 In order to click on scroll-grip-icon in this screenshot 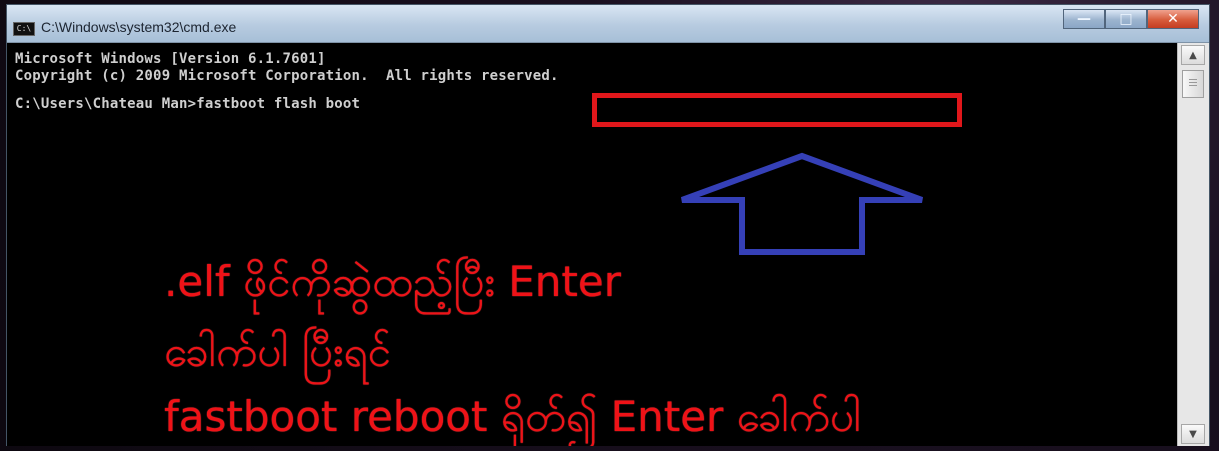, I will do `click(1193, 84)`.